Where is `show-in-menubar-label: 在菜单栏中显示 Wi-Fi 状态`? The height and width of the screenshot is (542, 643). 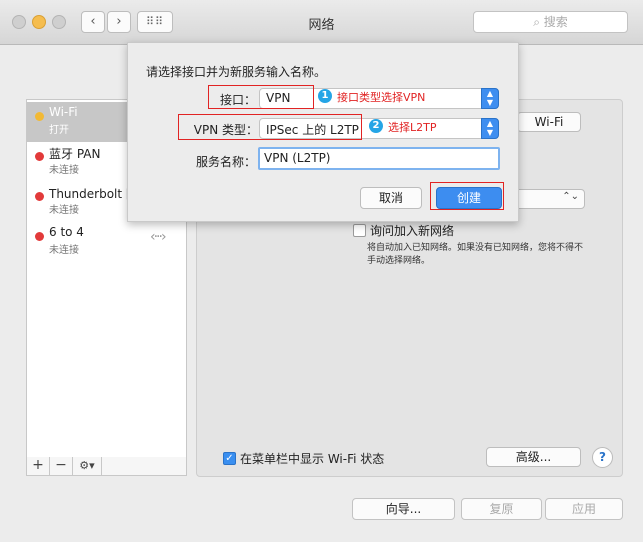 show-in-menubar-label: 在菜单栏中显示 Wi-Fi 状态 is located at coordinates (312, 459).